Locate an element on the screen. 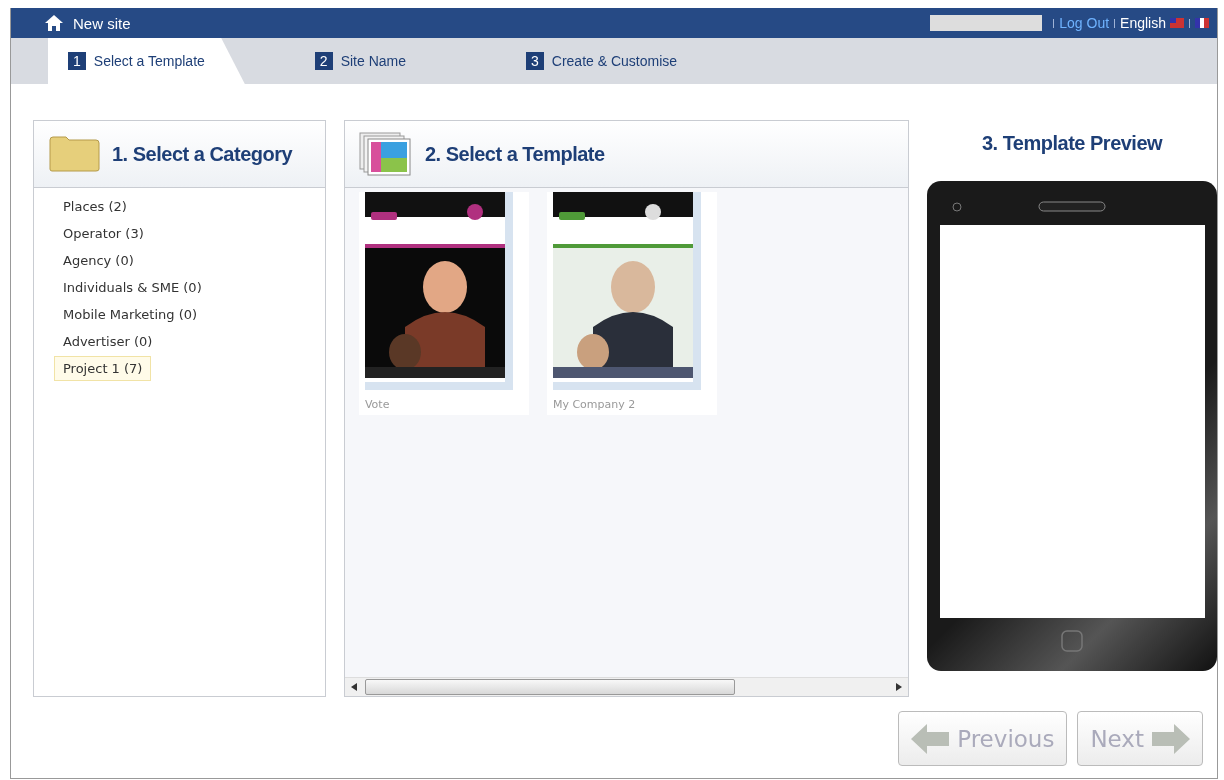  category-item: Agency (0) is located at coordinates (98, 260).